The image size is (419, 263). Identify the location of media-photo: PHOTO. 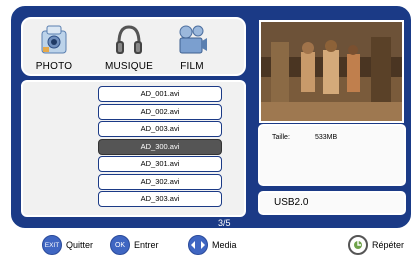
(54, 48).